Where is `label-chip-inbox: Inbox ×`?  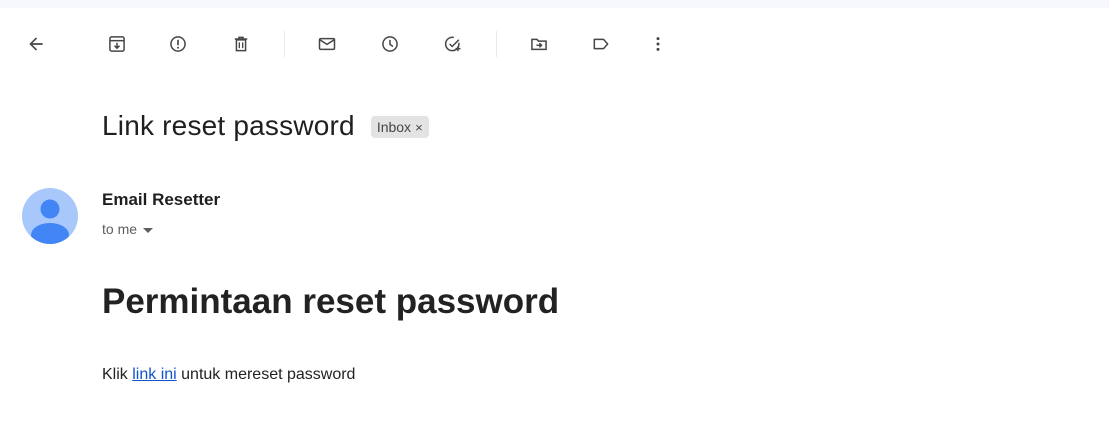 label-chip-inbox: Inbox × is located at coordinates (399, 127).